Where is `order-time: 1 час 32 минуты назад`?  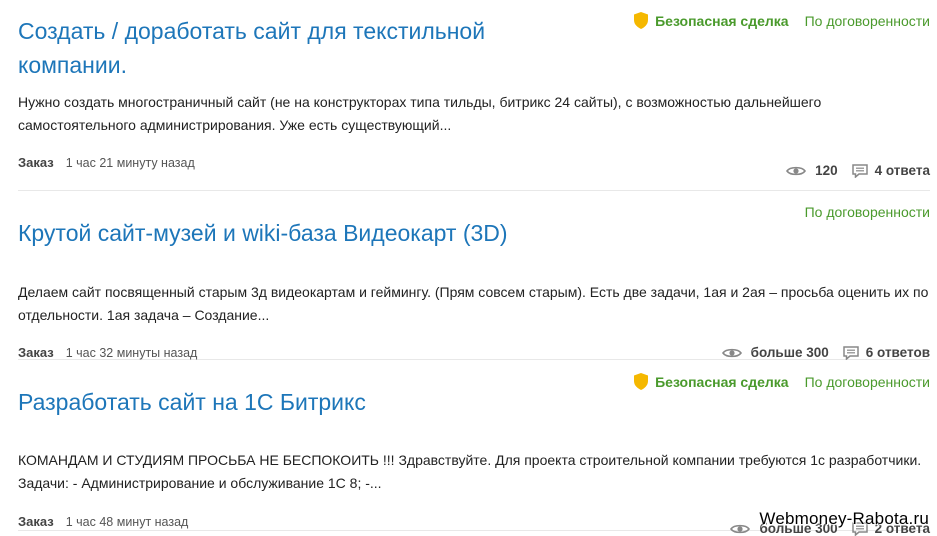
order-time: 1 час 32 минуты назад is located at coordinates (131, 352).